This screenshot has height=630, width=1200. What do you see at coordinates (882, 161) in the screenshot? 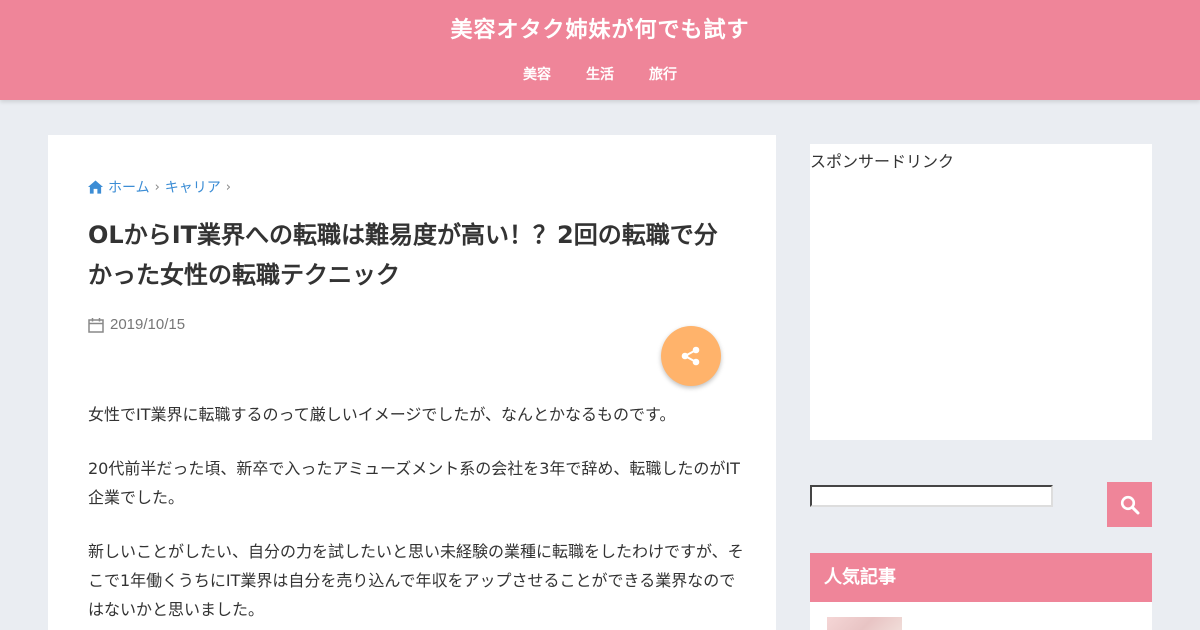
I see `ad-label: スポンサードリンク` at bounding box center [882, 161].